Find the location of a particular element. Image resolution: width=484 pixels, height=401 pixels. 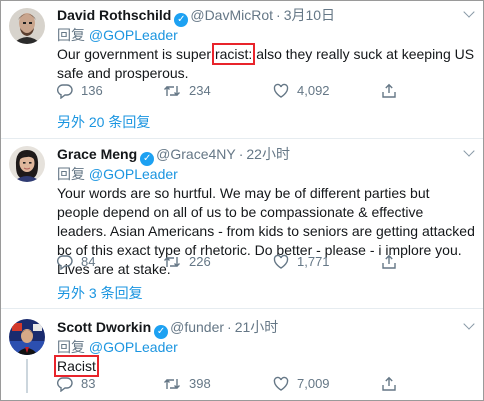

like-count: 4,092 is located at coordinates (313, 90).